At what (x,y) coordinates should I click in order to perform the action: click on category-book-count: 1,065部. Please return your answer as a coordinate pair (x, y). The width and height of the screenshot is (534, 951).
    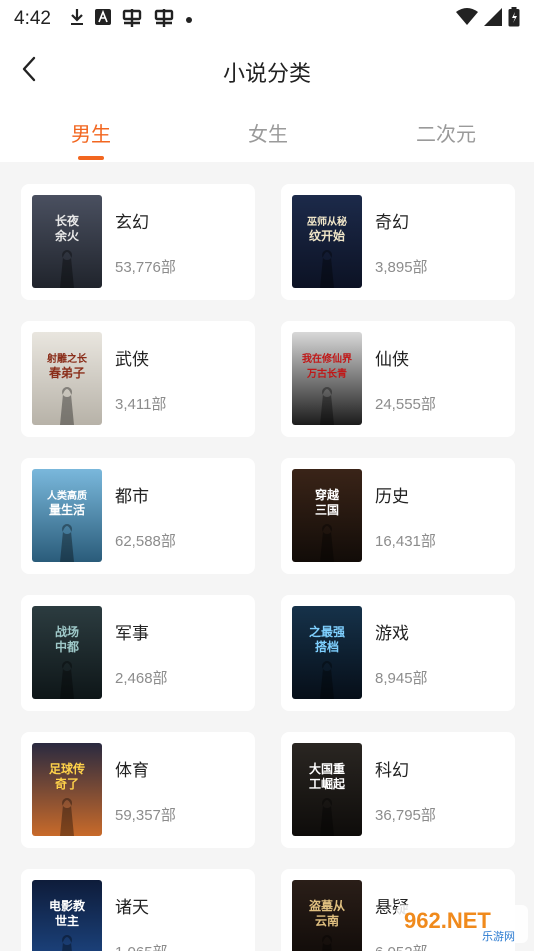
    Looking at the image, I should click on (141, 946).